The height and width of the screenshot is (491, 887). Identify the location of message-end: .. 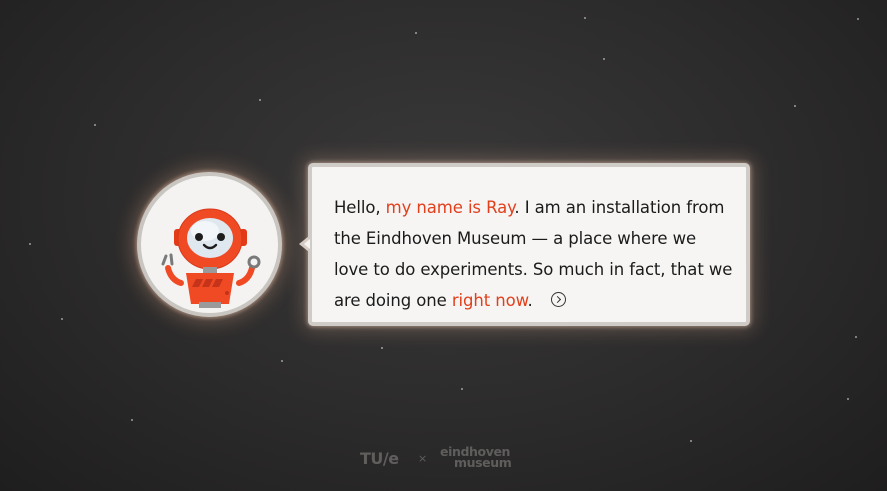
(530, 300).